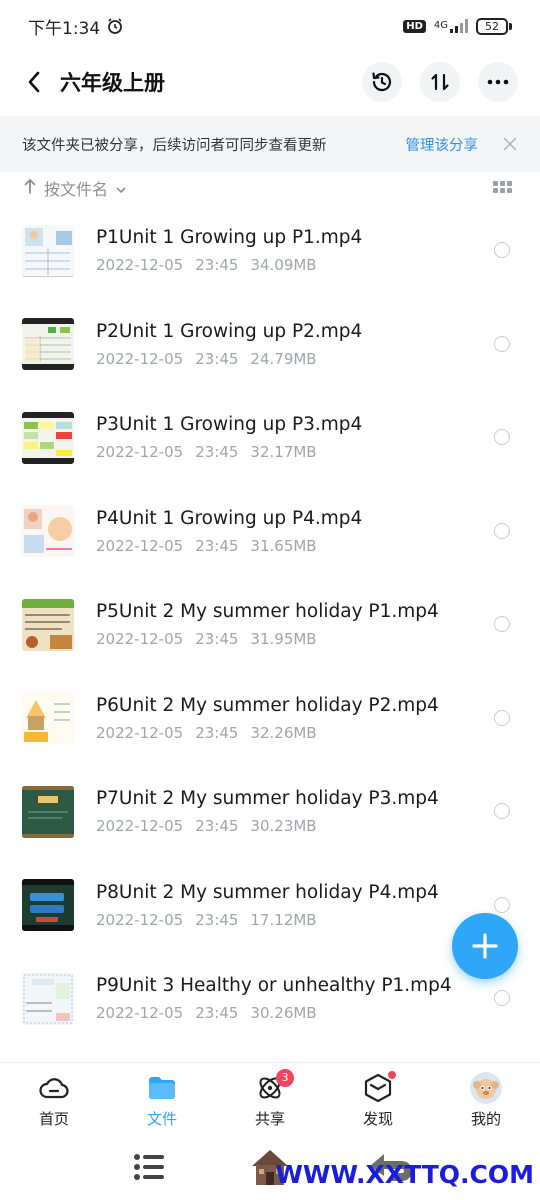  Describe the element at coordinates (112, 83) in the screenshot. I see `page-title: 六年级上册` at that location.